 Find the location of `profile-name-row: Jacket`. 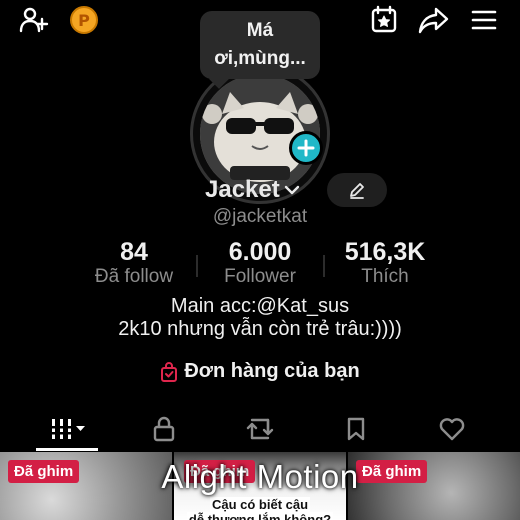

profile-name-row: Jacket is located at coordinates (253, 190).